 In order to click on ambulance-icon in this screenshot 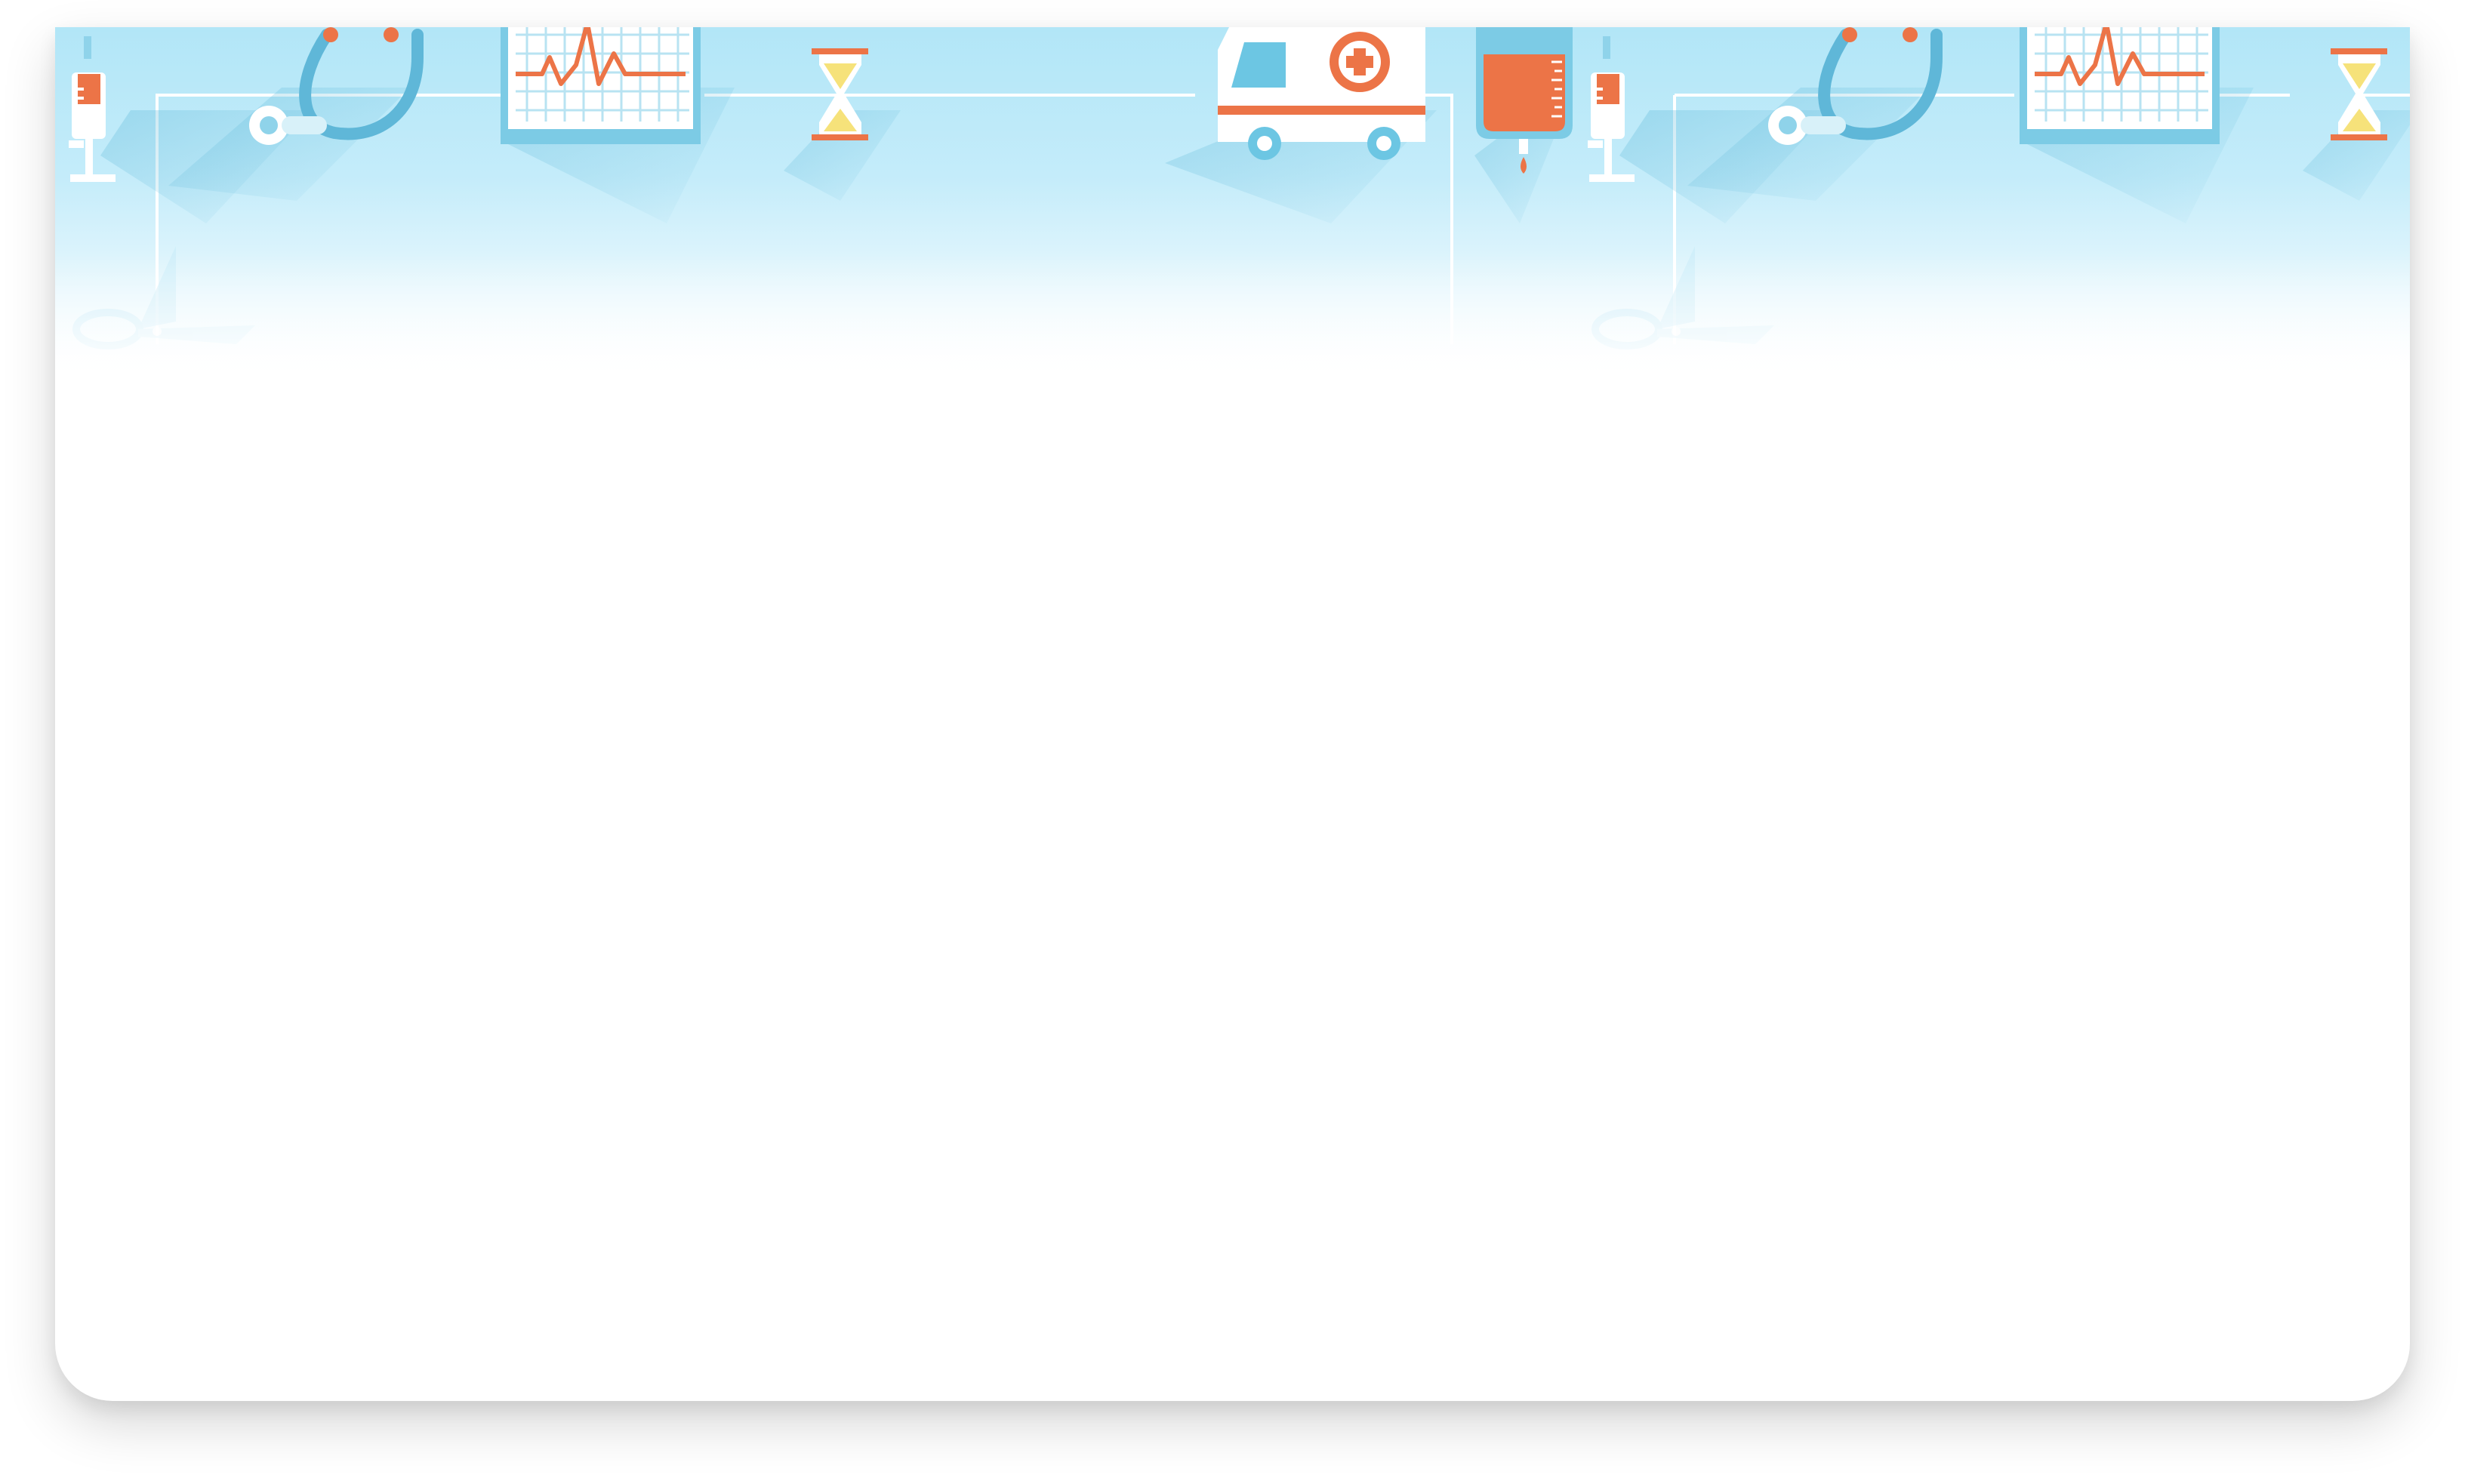, I will do `click(1301, 125)`.